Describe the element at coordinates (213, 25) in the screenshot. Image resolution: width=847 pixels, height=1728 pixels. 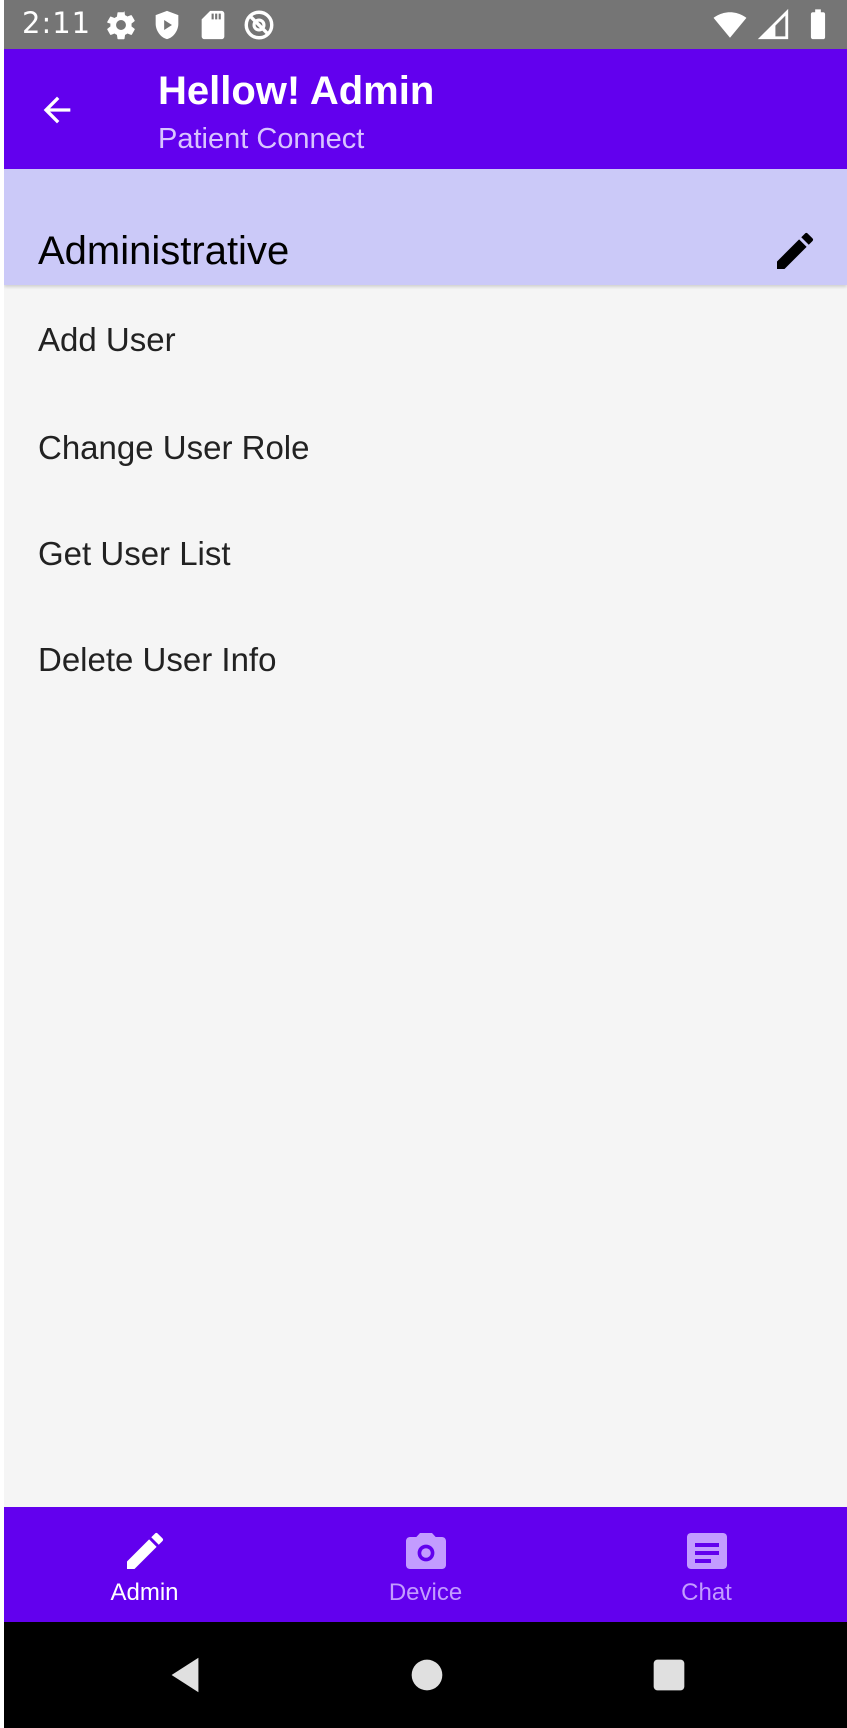
I see `sd-card-icon` at that location.